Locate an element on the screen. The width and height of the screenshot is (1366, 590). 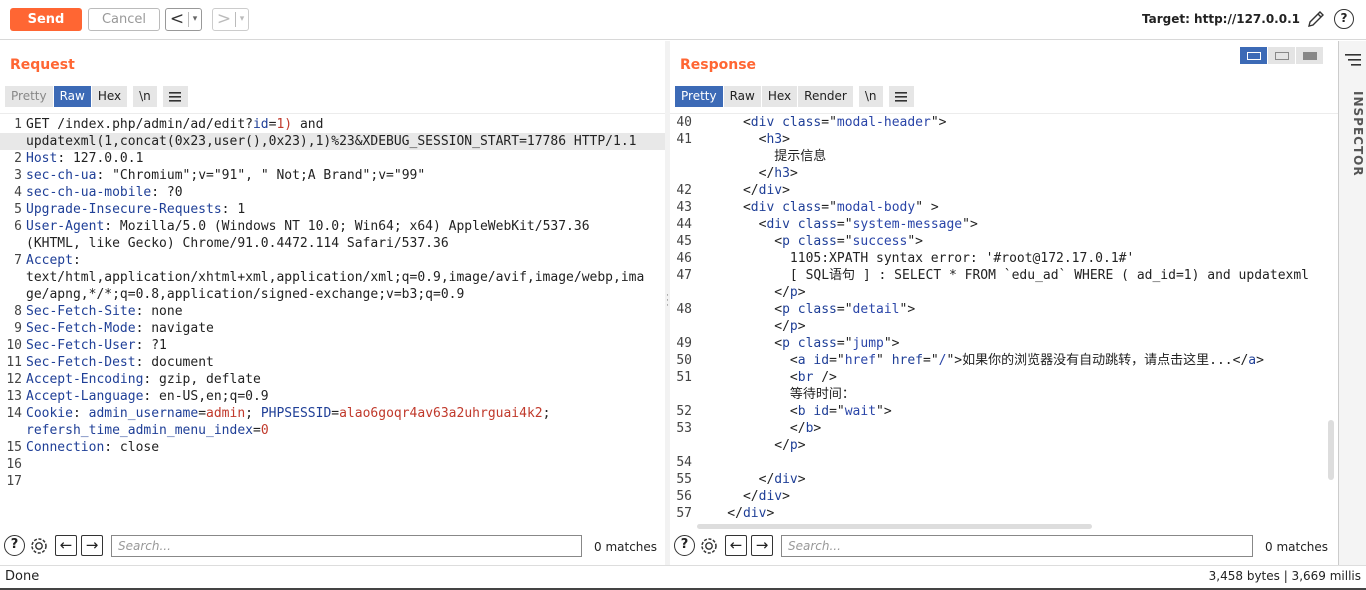
response-horizontal-scrollbar is located at coordinates (894, 526).